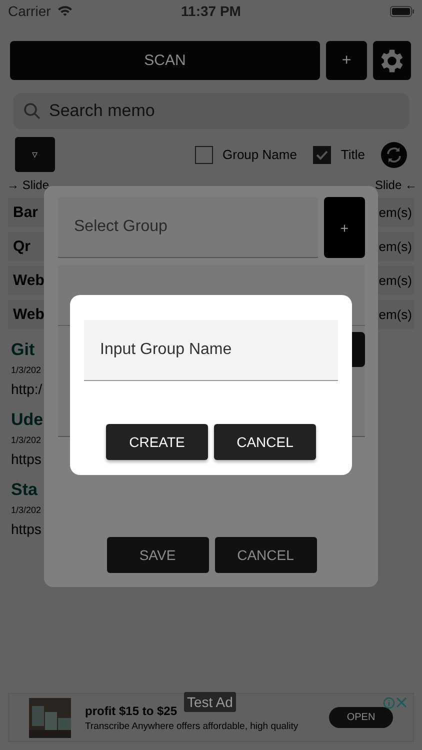 The height and width of the screenshot is (750, 422). I want to click on create-button: CREATE, so click(157, 442).